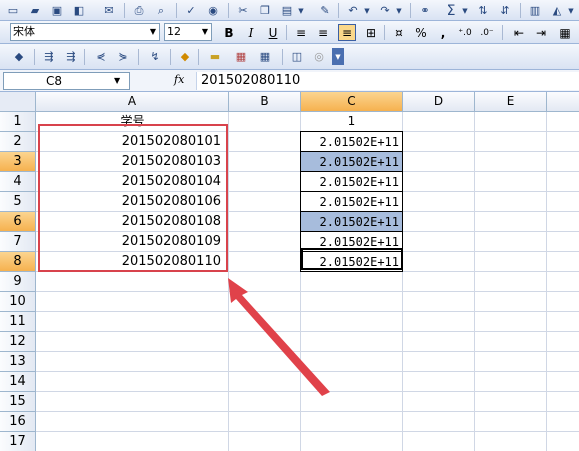 The image size is (579, 451). Describe the element at coordinates (213, 10) in the screenshot. I see `research-icon: ◉` at that location.